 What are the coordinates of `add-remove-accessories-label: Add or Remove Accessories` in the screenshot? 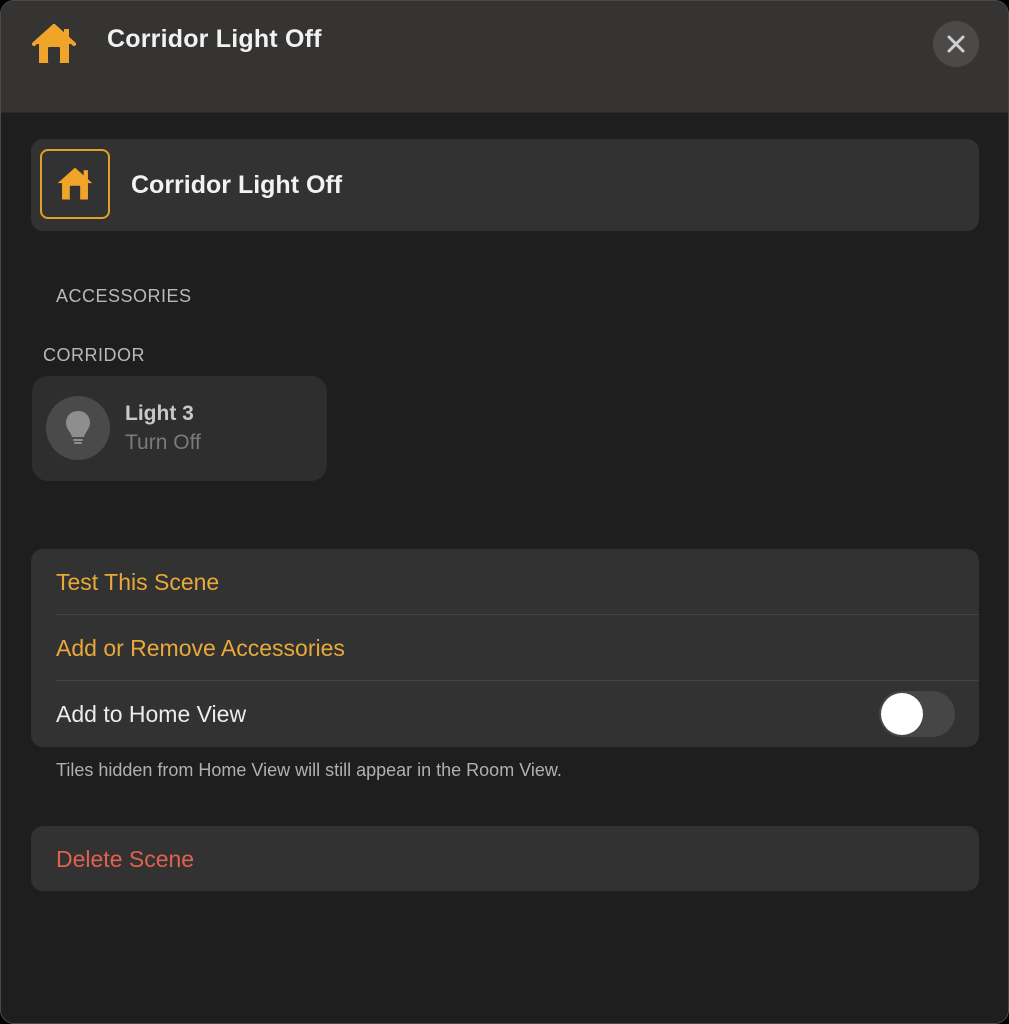 It's located at (200, 648).